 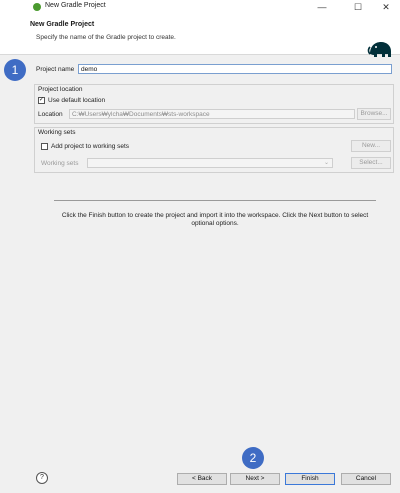 What do you see at coordinates (212, 114) in the screenshot?
I see `location-input: C:₩Users₩ylcha₩Documents₩sts-workspace` at bounding box center [212, 114].